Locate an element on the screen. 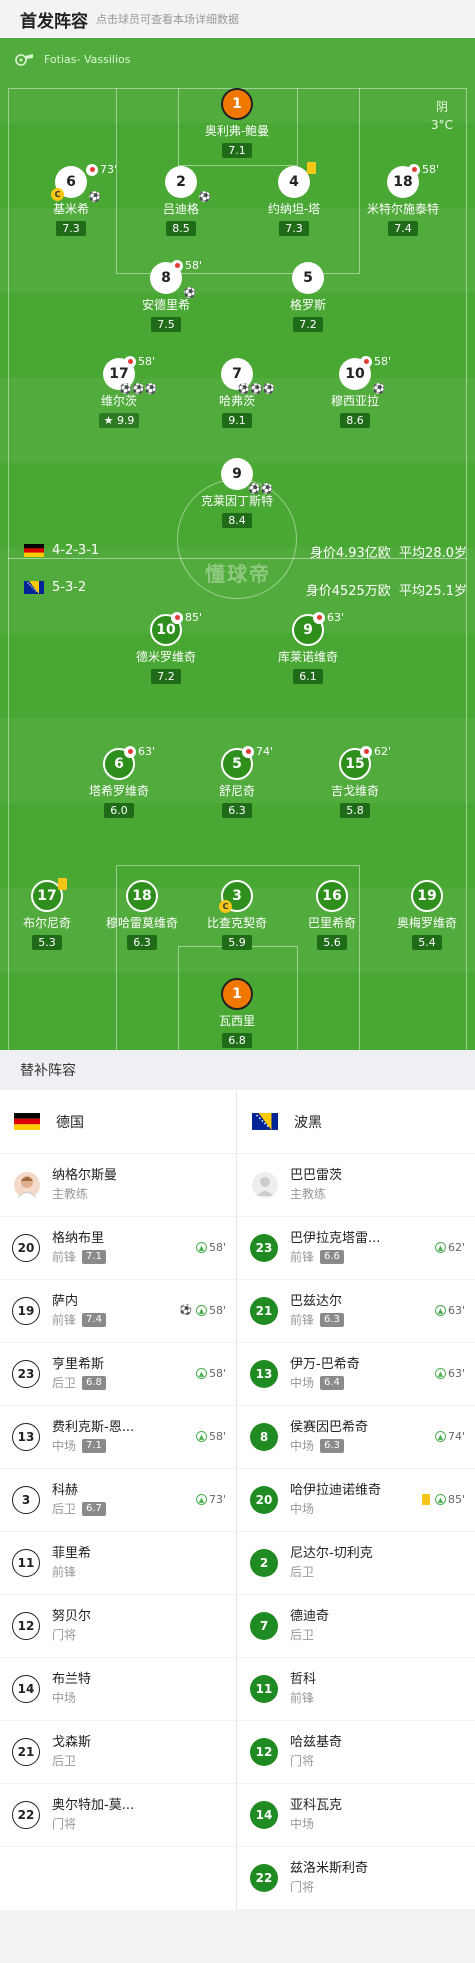 This screenshot has width=475, height=1963. player-name: 奥利弗-鲍曼 is located at coordinates (237, 131).